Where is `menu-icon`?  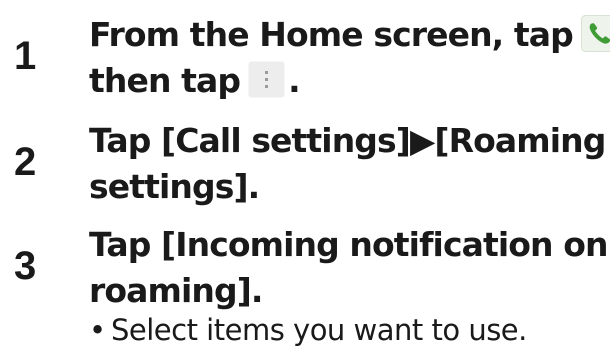 menu-icon is located at coordinates (266, 79).